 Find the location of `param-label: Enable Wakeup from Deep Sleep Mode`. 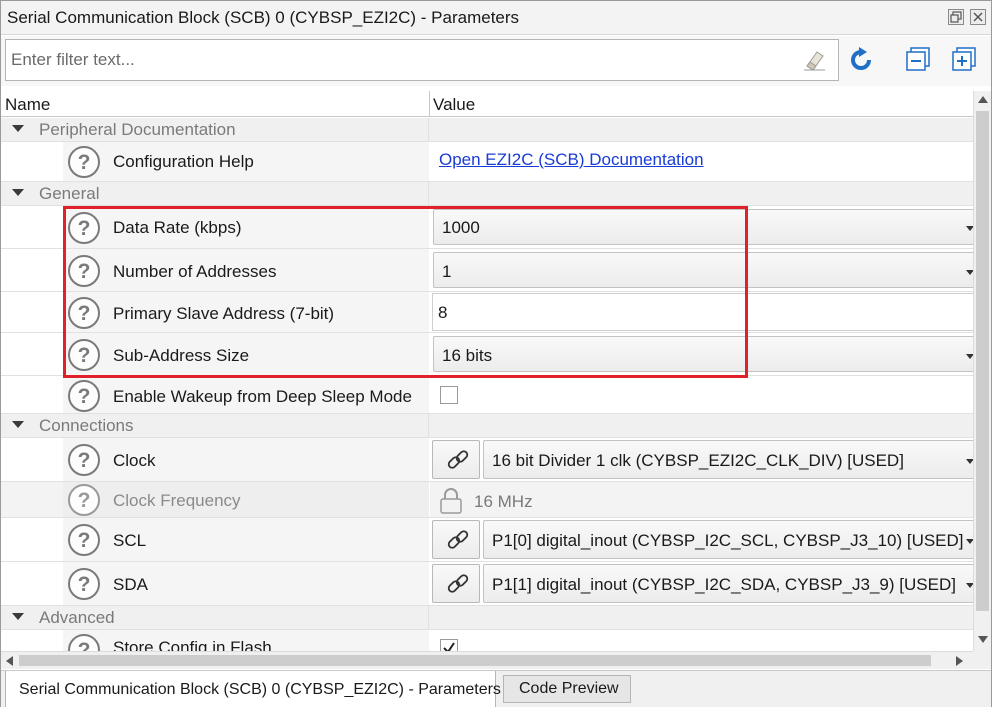

param-label: Enable Wakeup from Deep Sleep Mode is located at coordinates (262, 396).